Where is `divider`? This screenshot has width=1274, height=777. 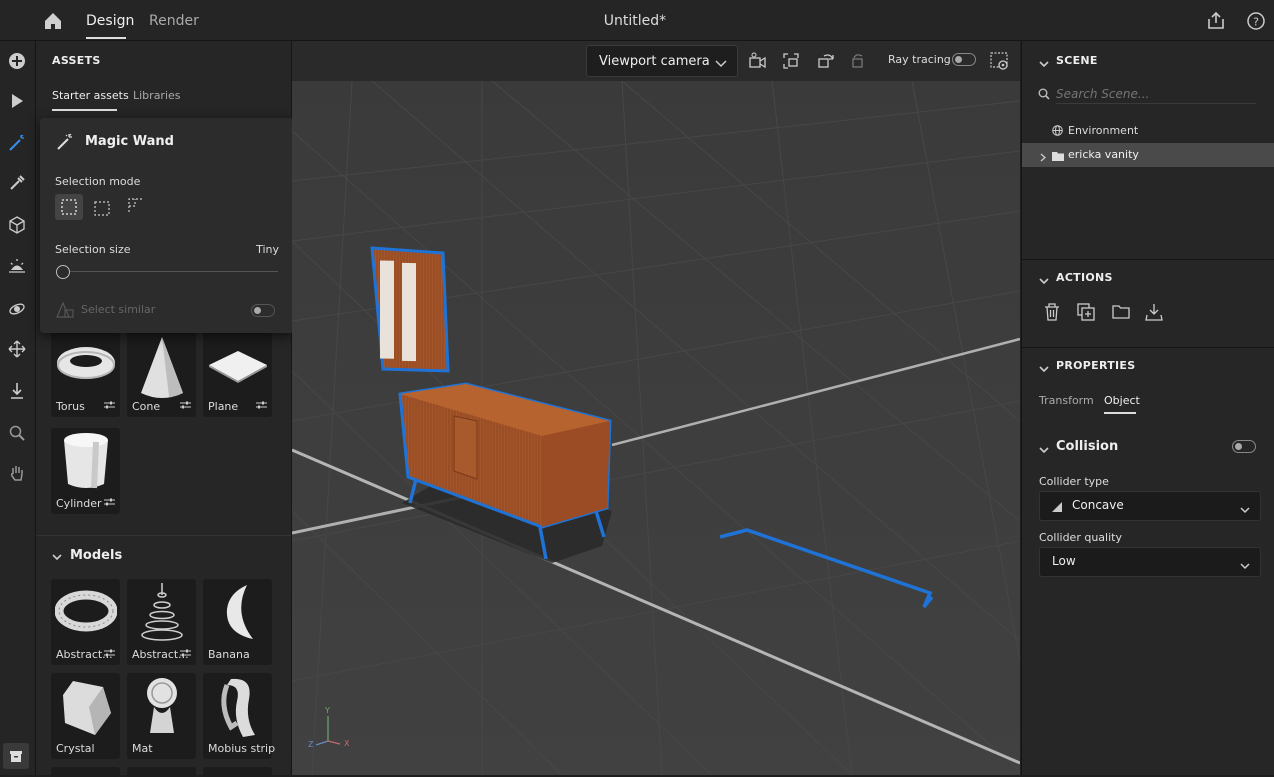
divider is located at coordinates (1148, 347).